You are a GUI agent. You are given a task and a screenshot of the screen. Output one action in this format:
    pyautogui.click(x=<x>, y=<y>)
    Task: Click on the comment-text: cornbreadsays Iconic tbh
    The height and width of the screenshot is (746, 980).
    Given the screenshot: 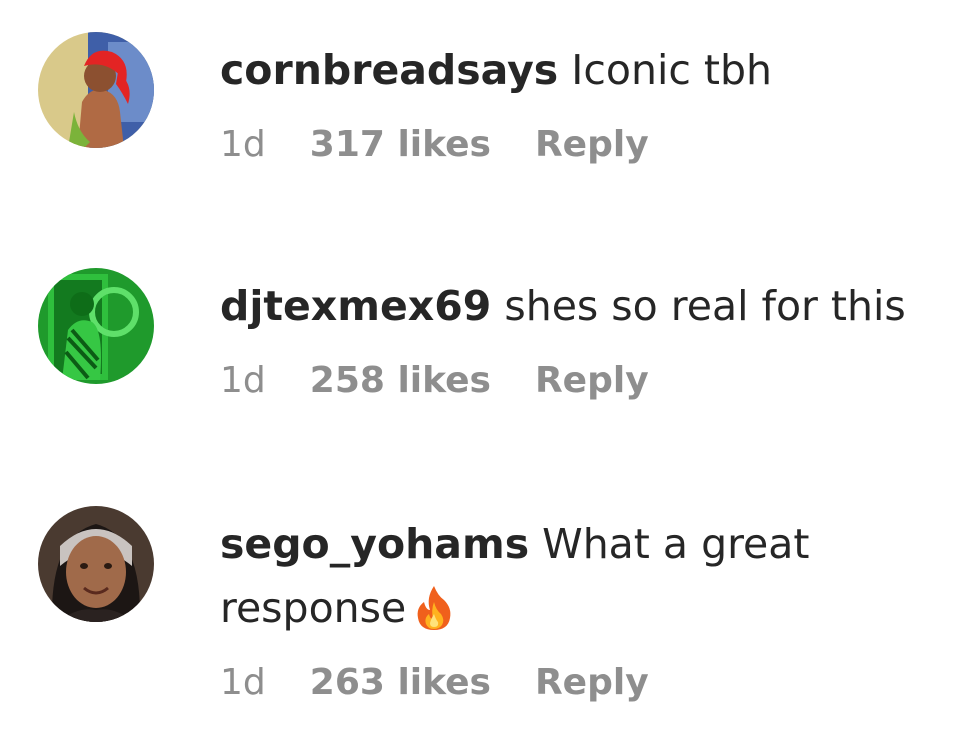 What is the action you would take?
    pyautogui.click(x=590, y=70)
    